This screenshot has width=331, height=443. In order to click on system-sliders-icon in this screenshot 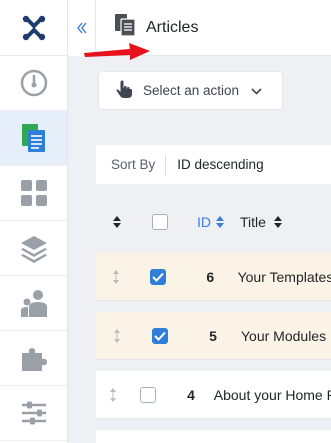, I will do `click(33, 413)`.